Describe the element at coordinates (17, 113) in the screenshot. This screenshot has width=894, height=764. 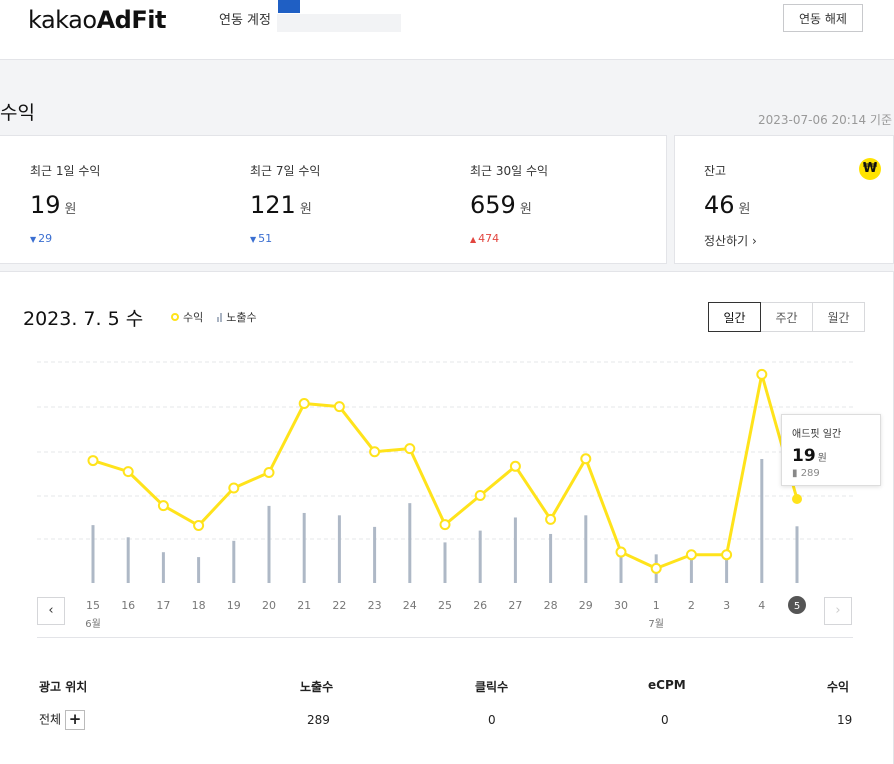
I see `page-title: 수익` at that location.